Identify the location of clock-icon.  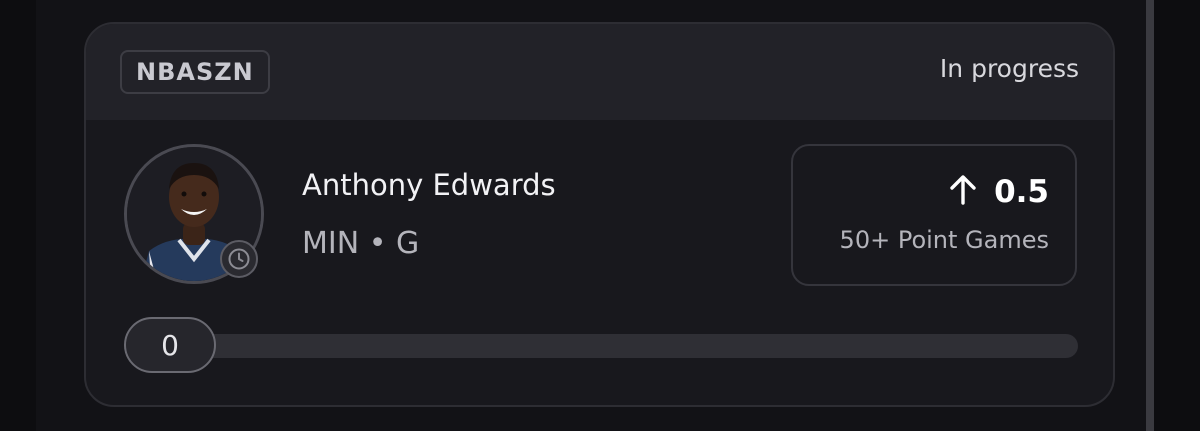
(239, 259).